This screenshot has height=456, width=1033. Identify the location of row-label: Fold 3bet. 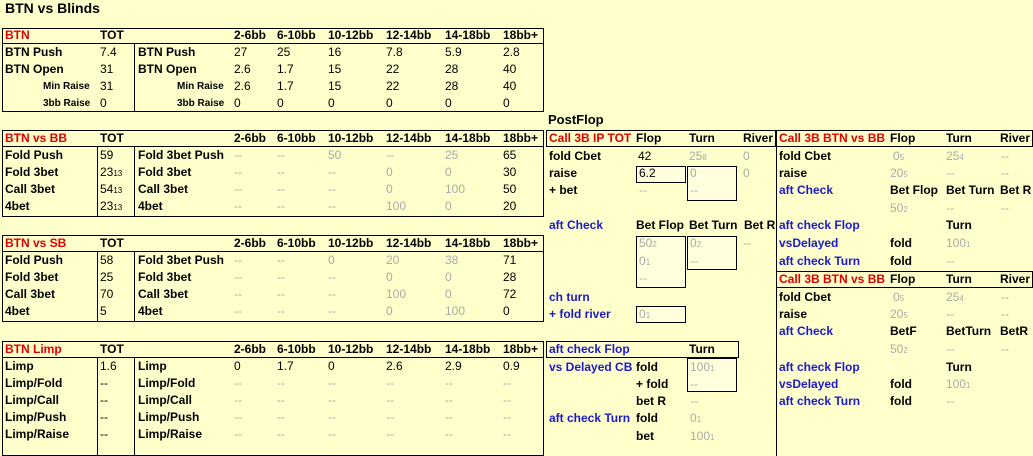
(32, 172).